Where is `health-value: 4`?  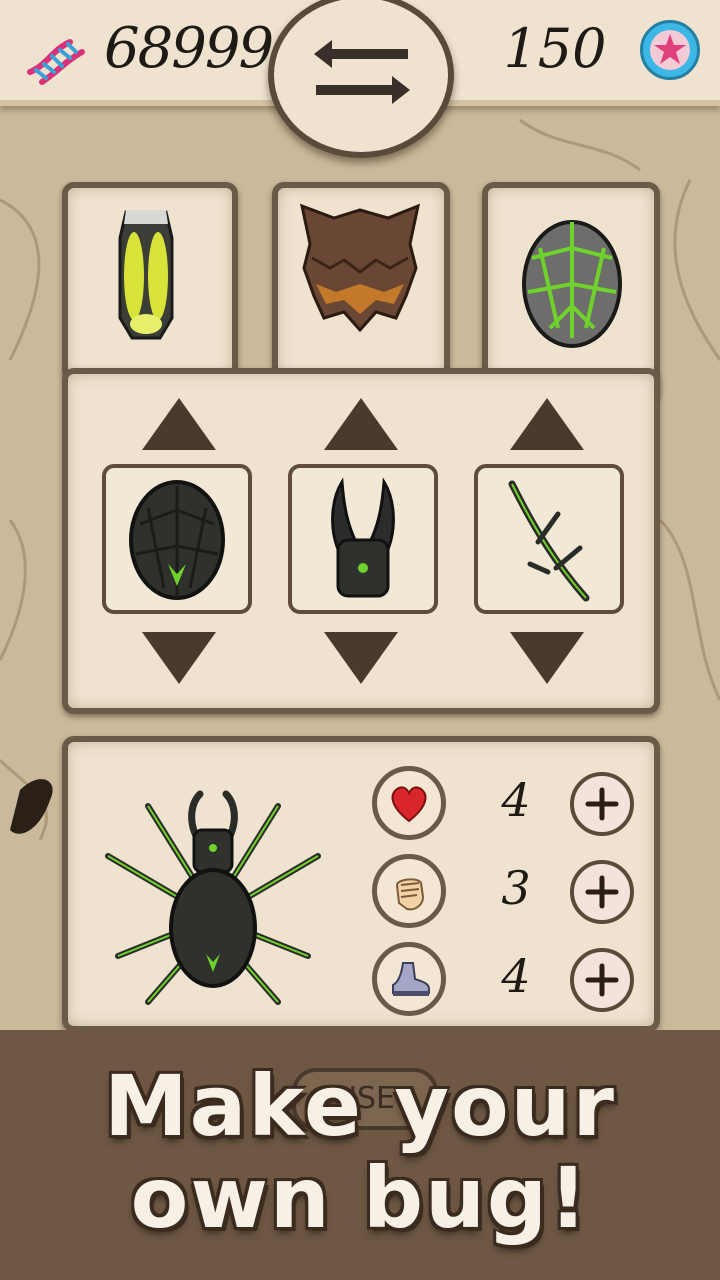
health-value: 4 is located at coordinates (516, 800).